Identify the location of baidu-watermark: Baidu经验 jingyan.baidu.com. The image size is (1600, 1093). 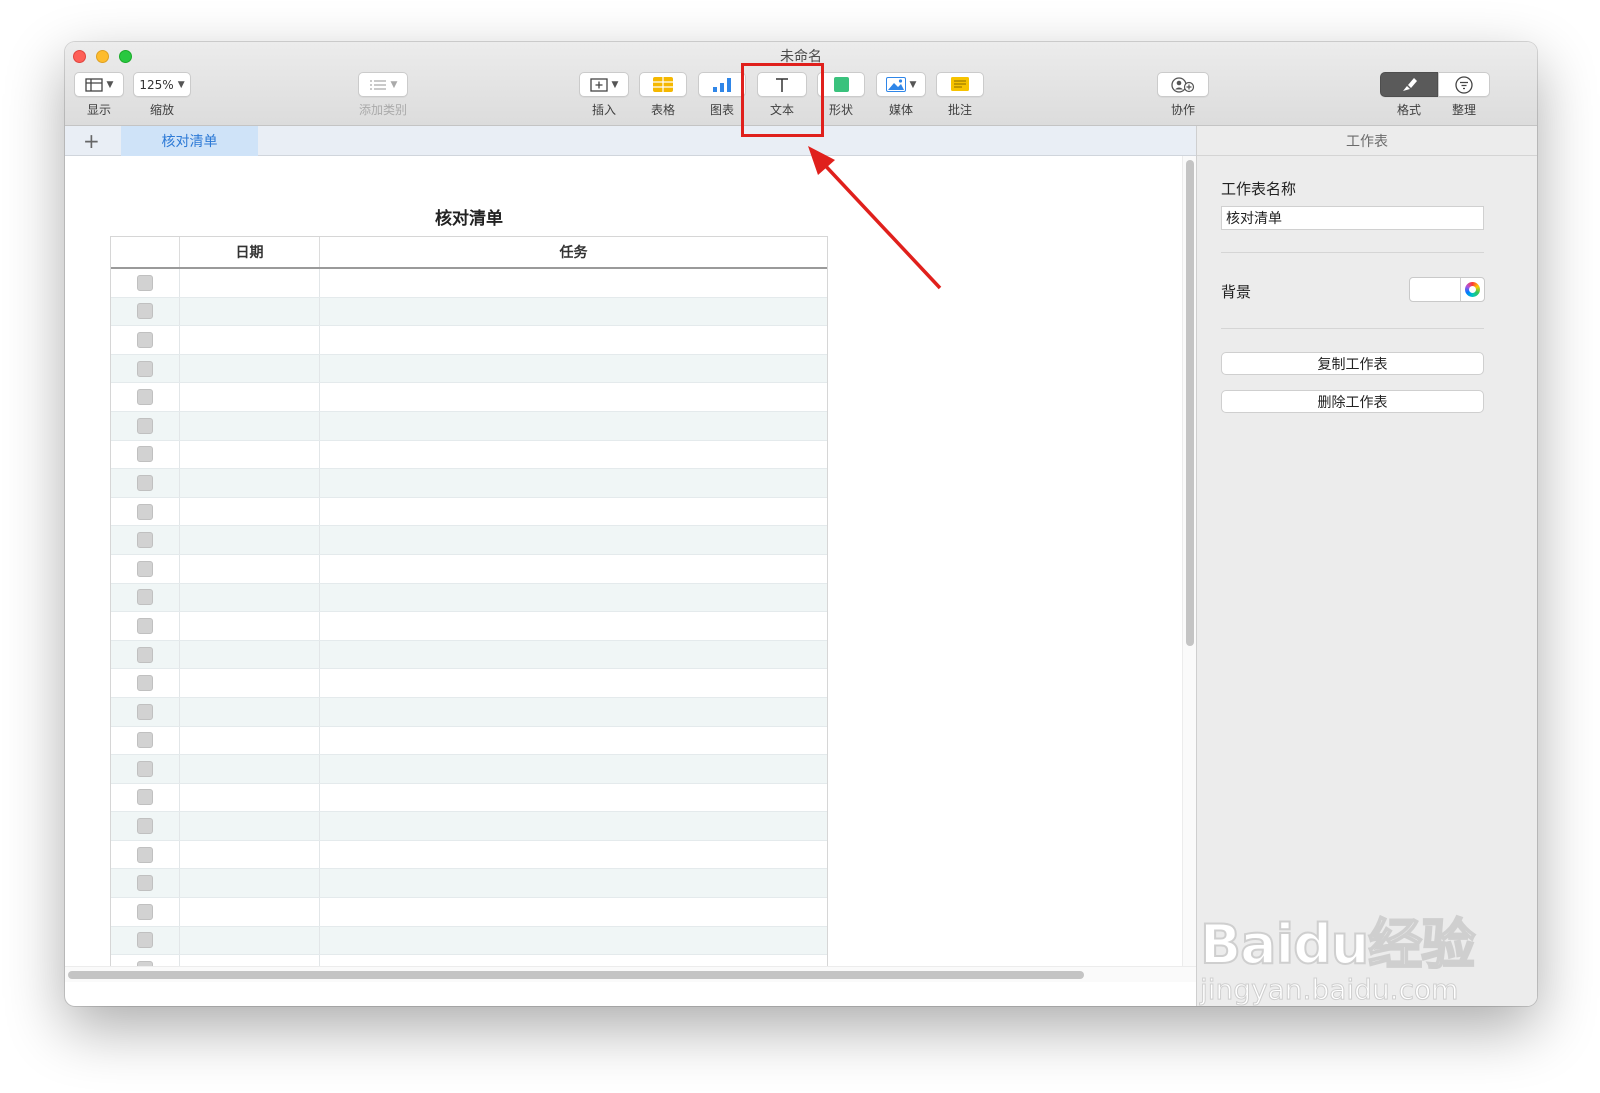
(1337, 953).